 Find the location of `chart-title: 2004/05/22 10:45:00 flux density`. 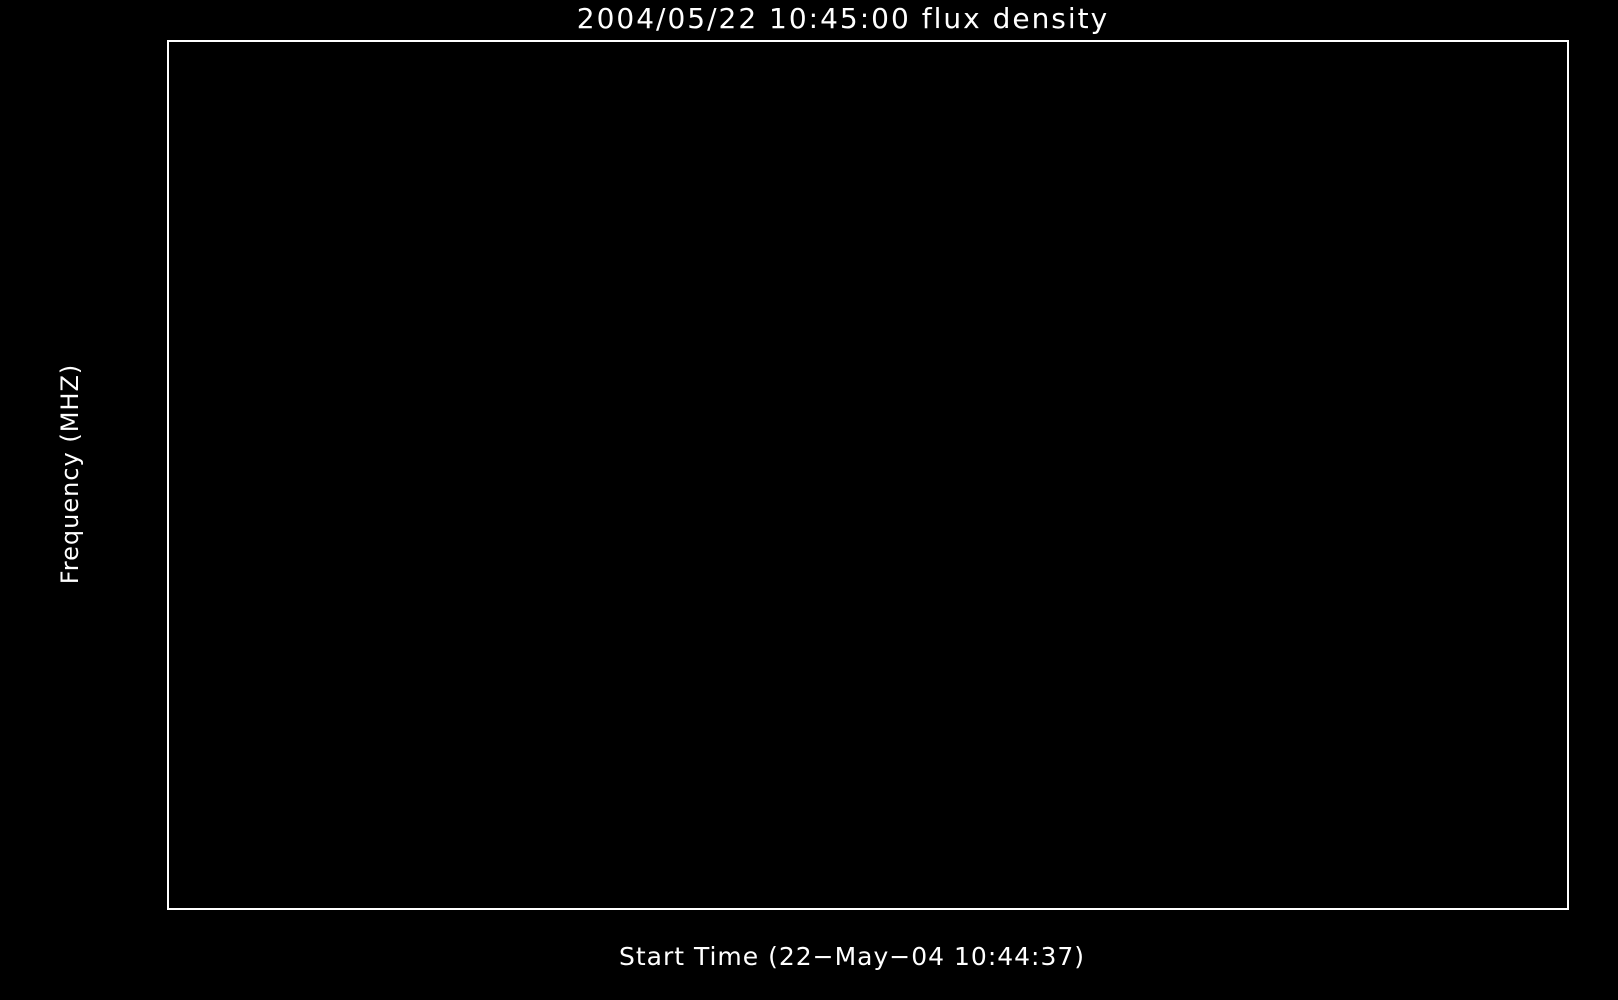

chart-title: 2004/05/22 10:45:00 flux density is located at coordinates (843, 18).